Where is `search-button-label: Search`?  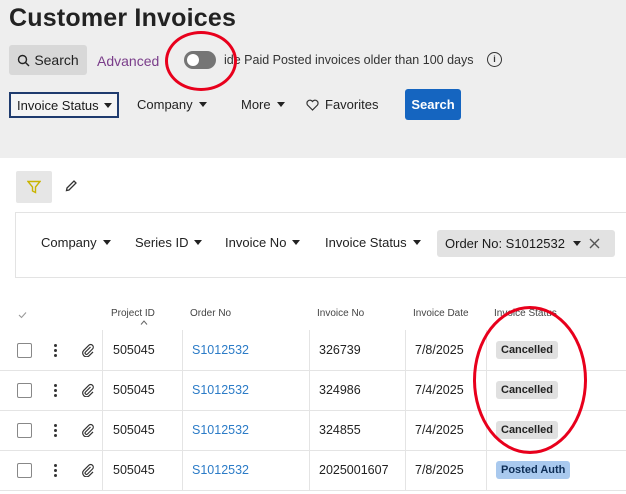 search-button-label: Search is located at coordinates (56, 60).